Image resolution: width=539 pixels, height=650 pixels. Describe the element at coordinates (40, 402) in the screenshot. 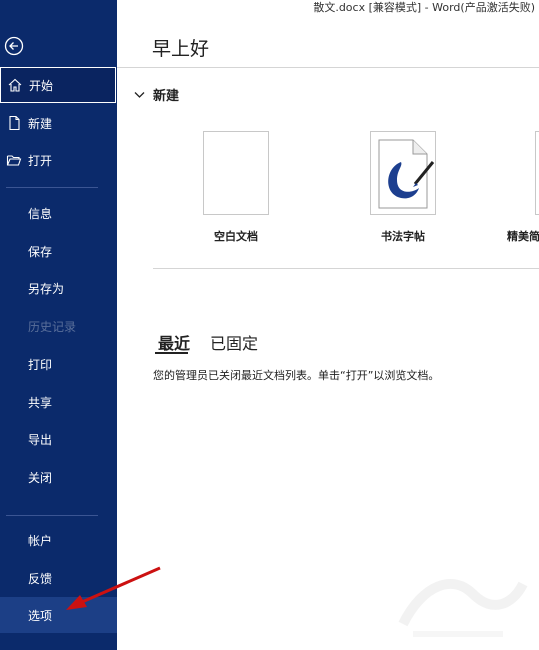

I see `nav-share-label: 共享` at that location.